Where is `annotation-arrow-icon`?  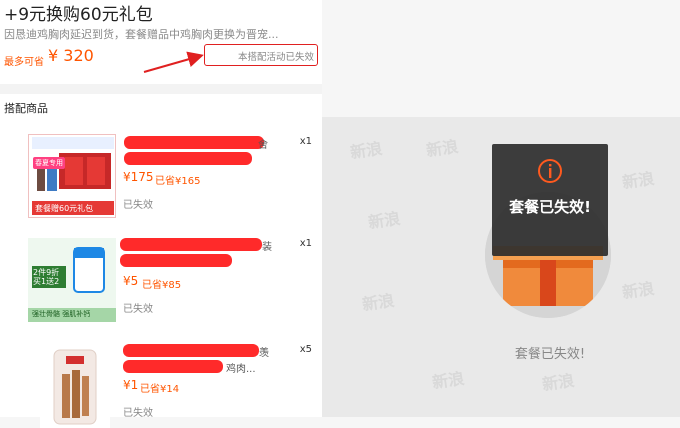 annotation-arrow-icon is located at coordinates (173, 62).